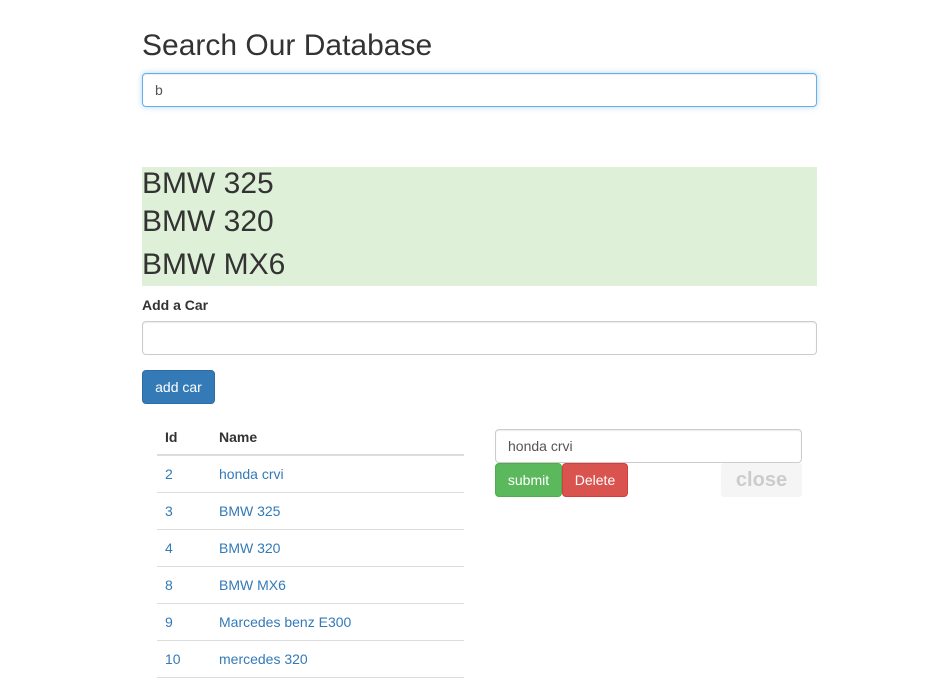 The width and height of the screenshot is (935, 678). I want to click on delete-button: Delete, so click(595, 480).